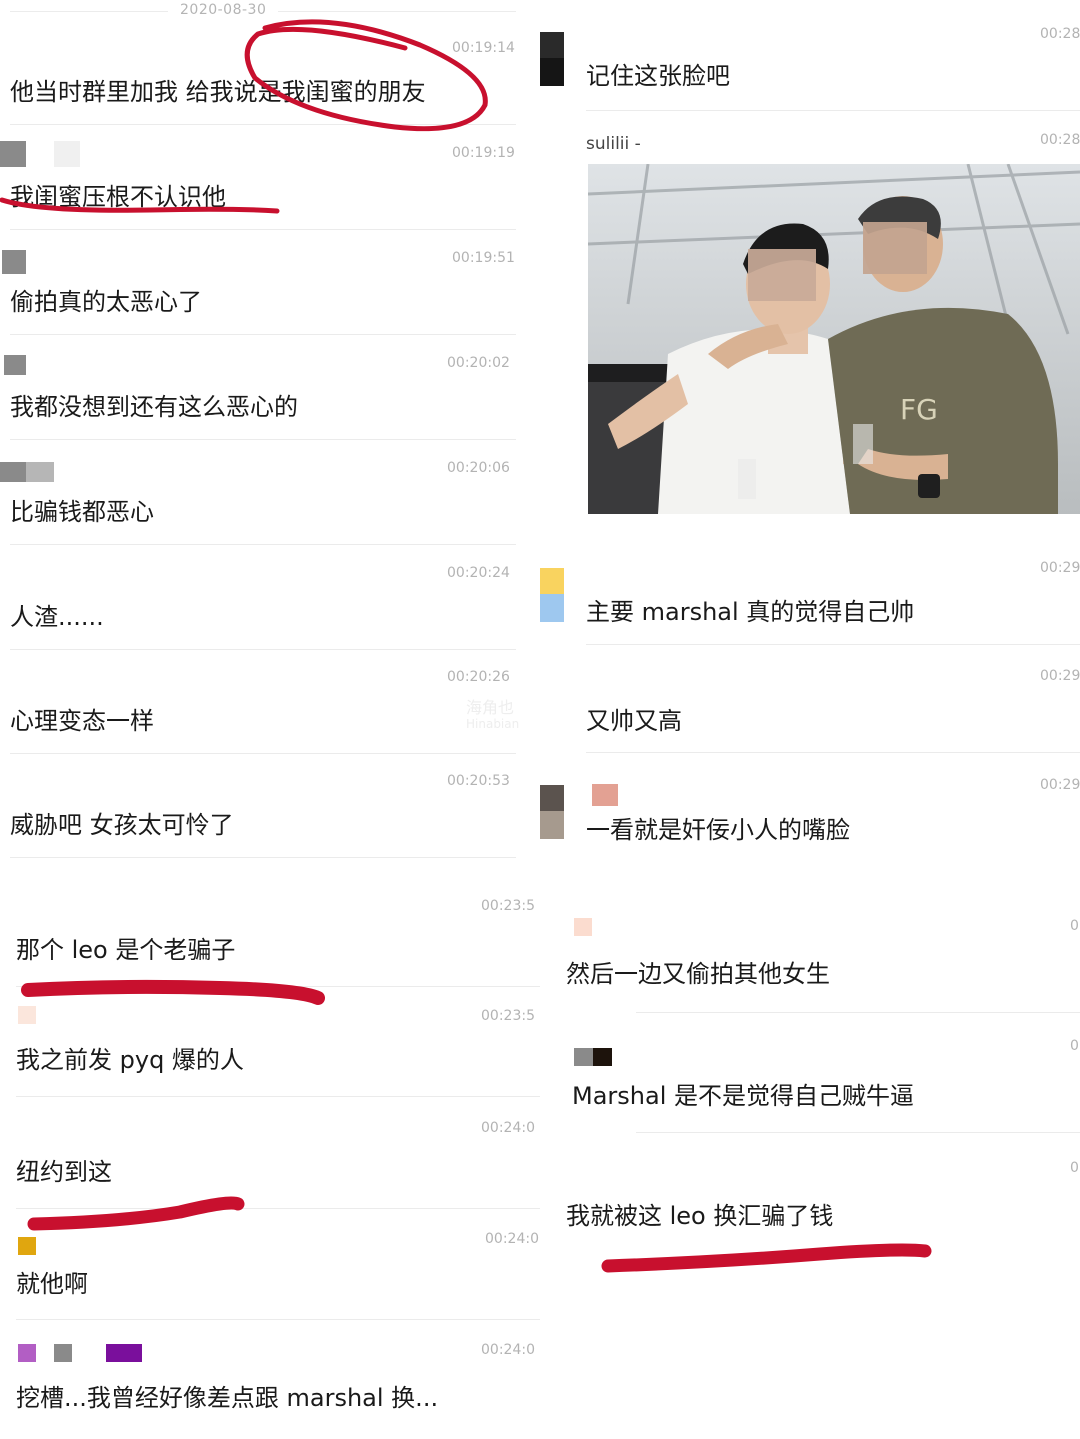 Image resolution: width=1080 pixels, height=1439 pixels. What do you see at coordinates (270, 1276) in the screenshot?
I see `chat-message: 00:24:0 就他啊` at bounding box center [270, 1276].